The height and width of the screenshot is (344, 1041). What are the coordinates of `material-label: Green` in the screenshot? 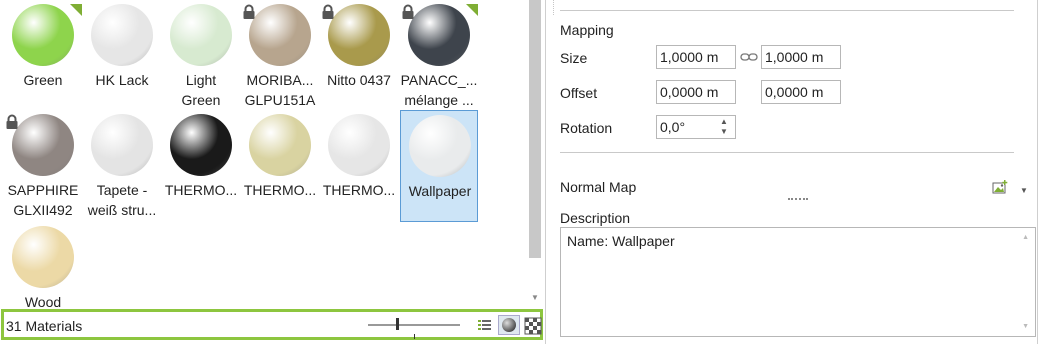 It's located at (43, 80).